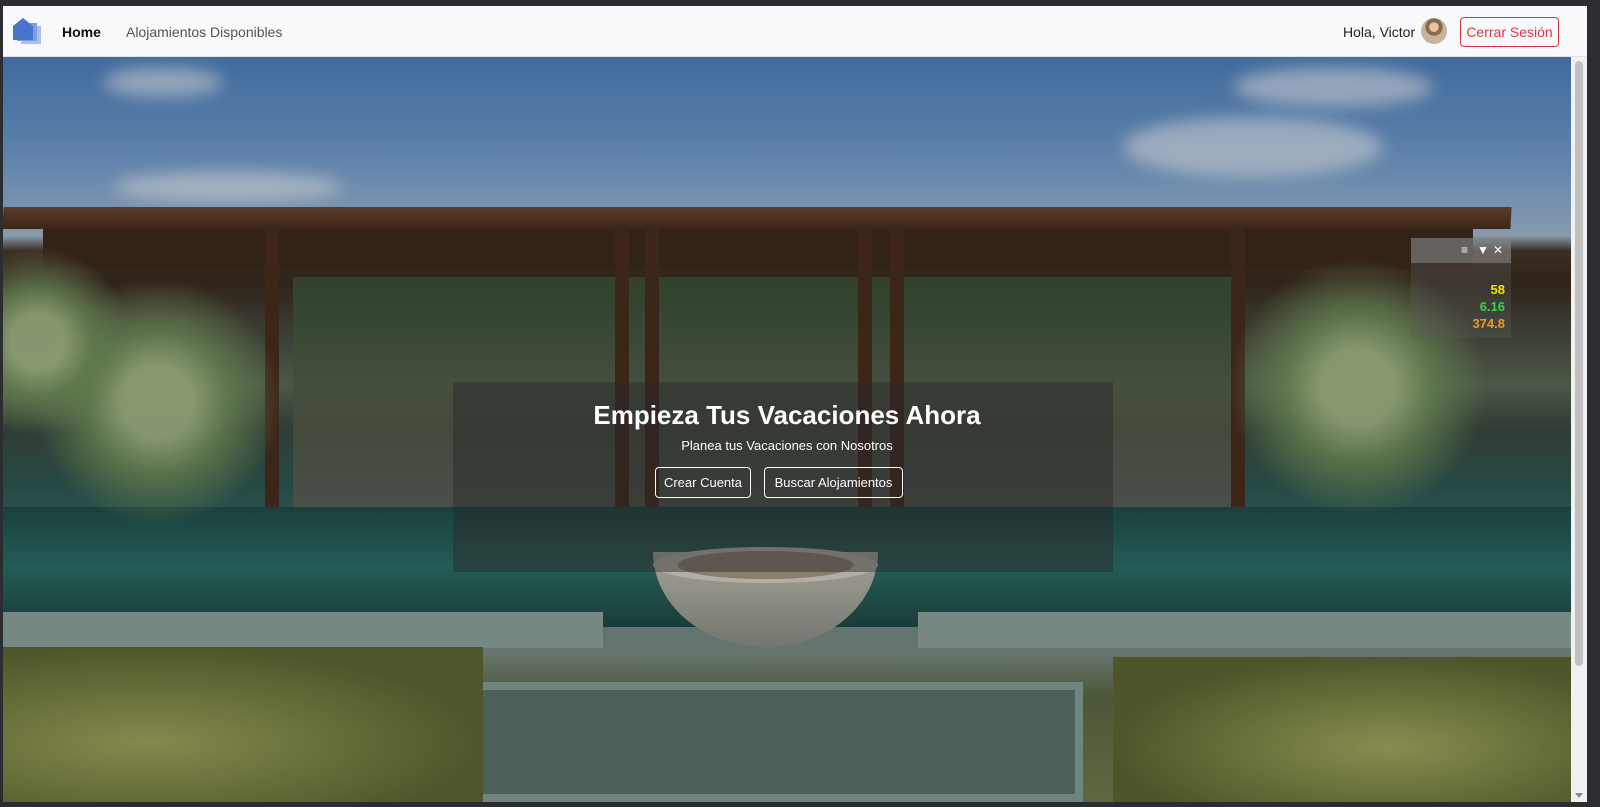  Describe the element at coordinates (1509, 32) in the screenshot. I see `logout-button: Cerrar Sesión` at that location.